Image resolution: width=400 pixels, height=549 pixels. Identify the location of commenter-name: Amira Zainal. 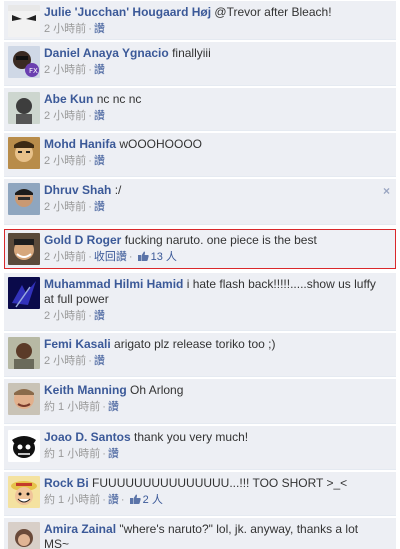
(80, 529).